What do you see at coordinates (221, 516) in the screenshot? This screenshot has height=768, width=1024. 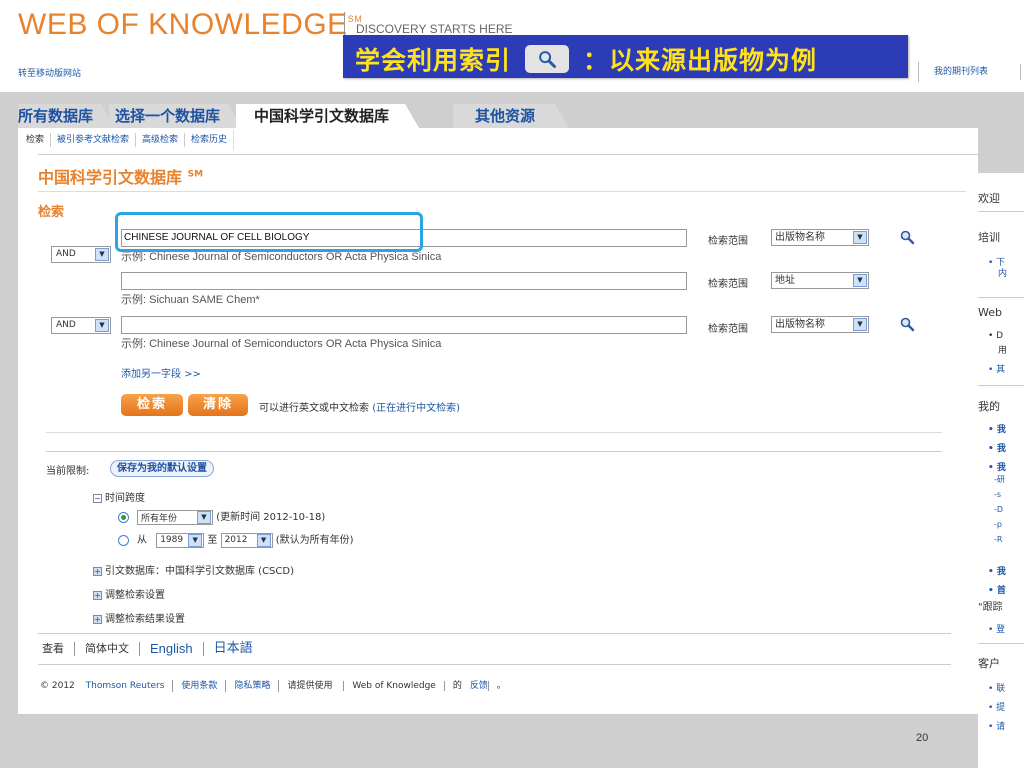 I see `all-years-row: 所有年份 ▼ (更新时间 2012-10-18)` at bounding box center [221, 516].